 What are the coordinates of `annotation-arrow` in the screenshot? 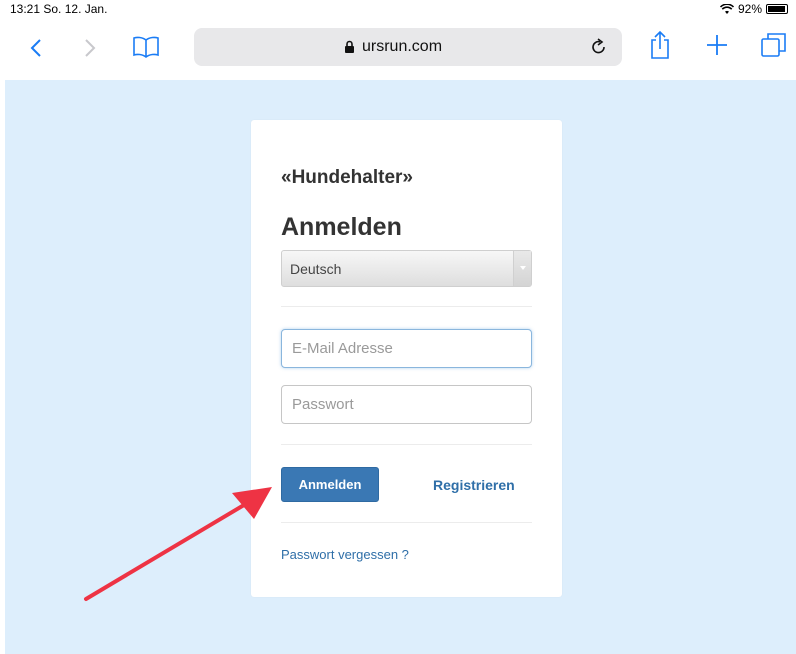 It's located at (178, 544).